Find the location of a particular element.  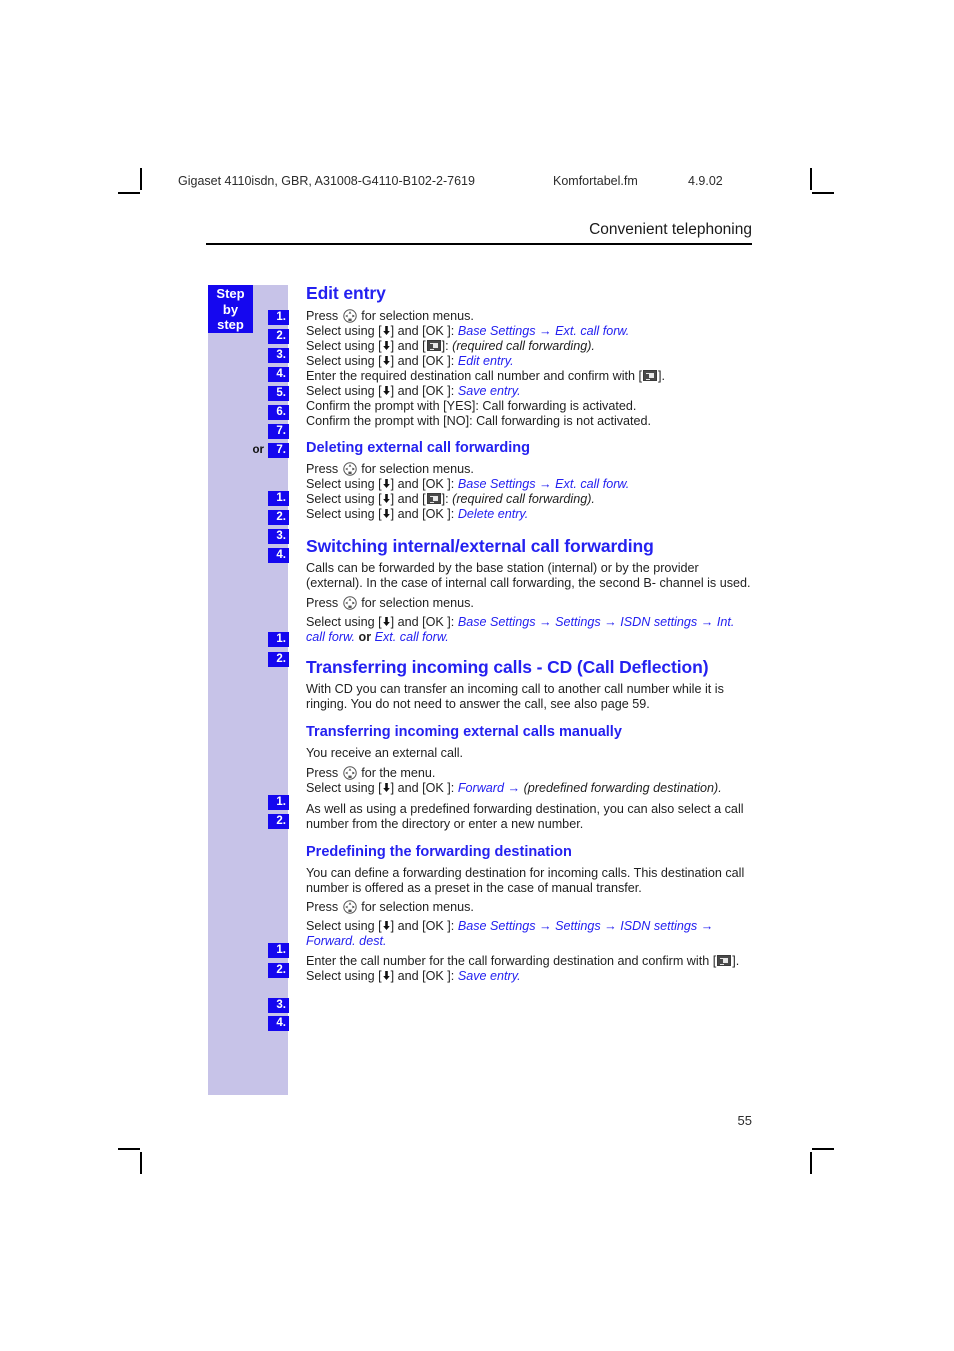

step-placeholder-text: (required call forwarding). is located at coordinates (523, 346).